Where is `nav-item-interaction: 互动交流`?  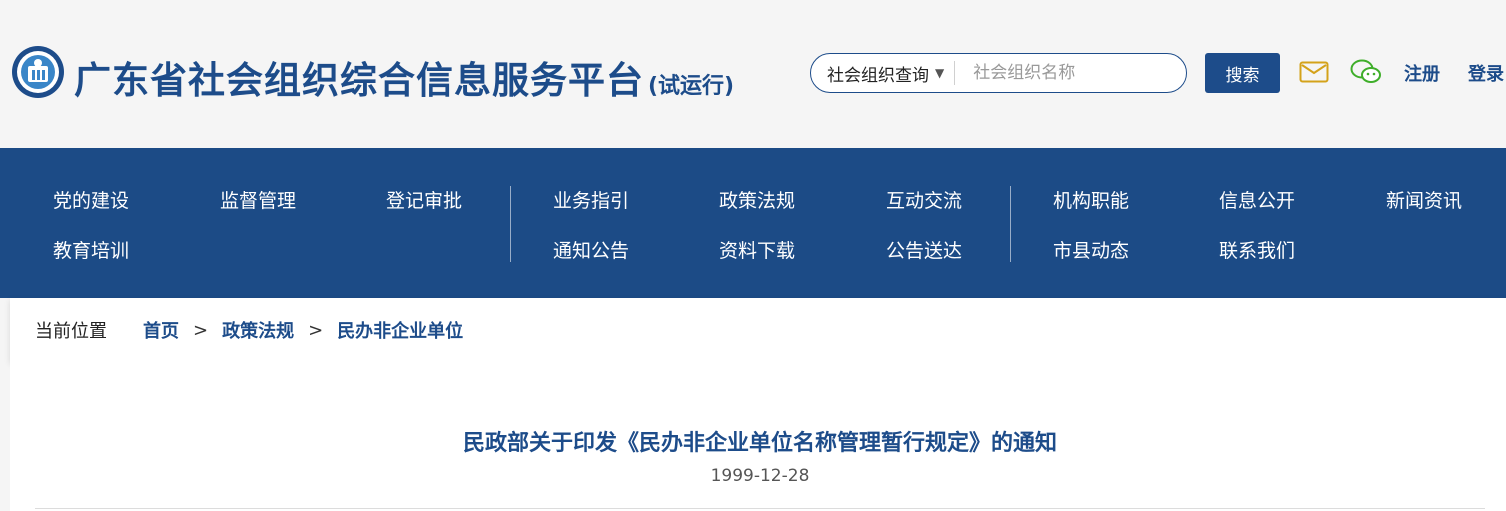
nav-item-interaction: 互动交流 is located at coordinates (924, 199).